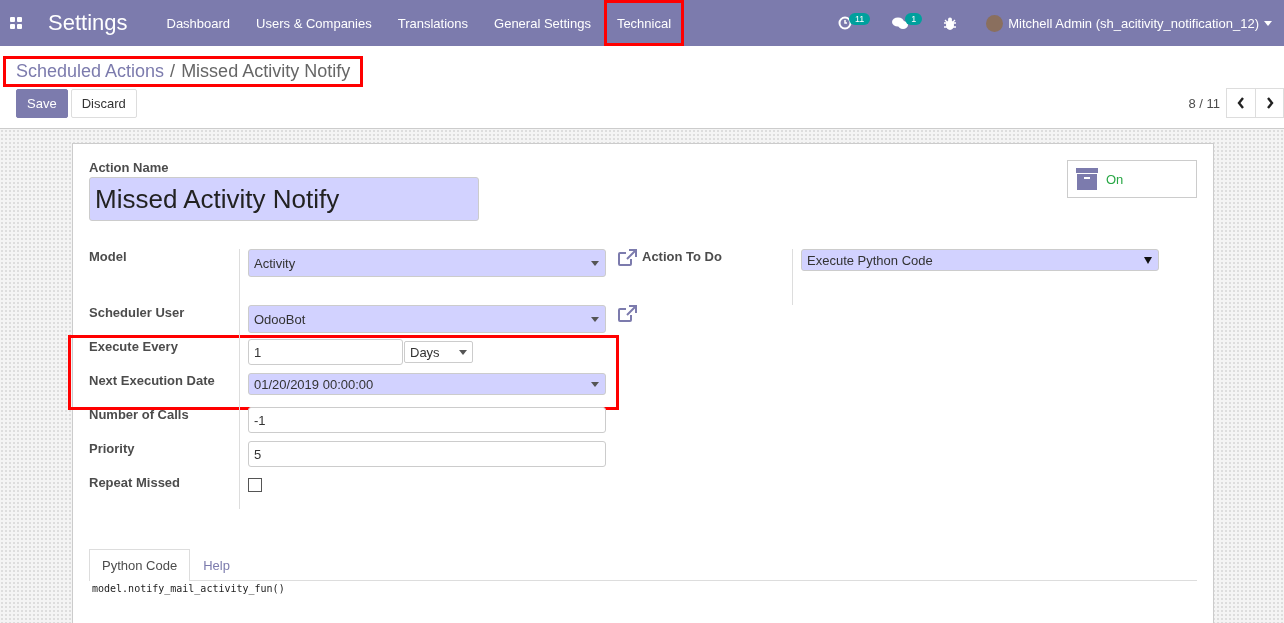 This screenshot has height=623, width=1284. What do you see at coordinates (433, 23) in the screenshot?
I see `menu-item: Translations` at bounding box center [433, 23].